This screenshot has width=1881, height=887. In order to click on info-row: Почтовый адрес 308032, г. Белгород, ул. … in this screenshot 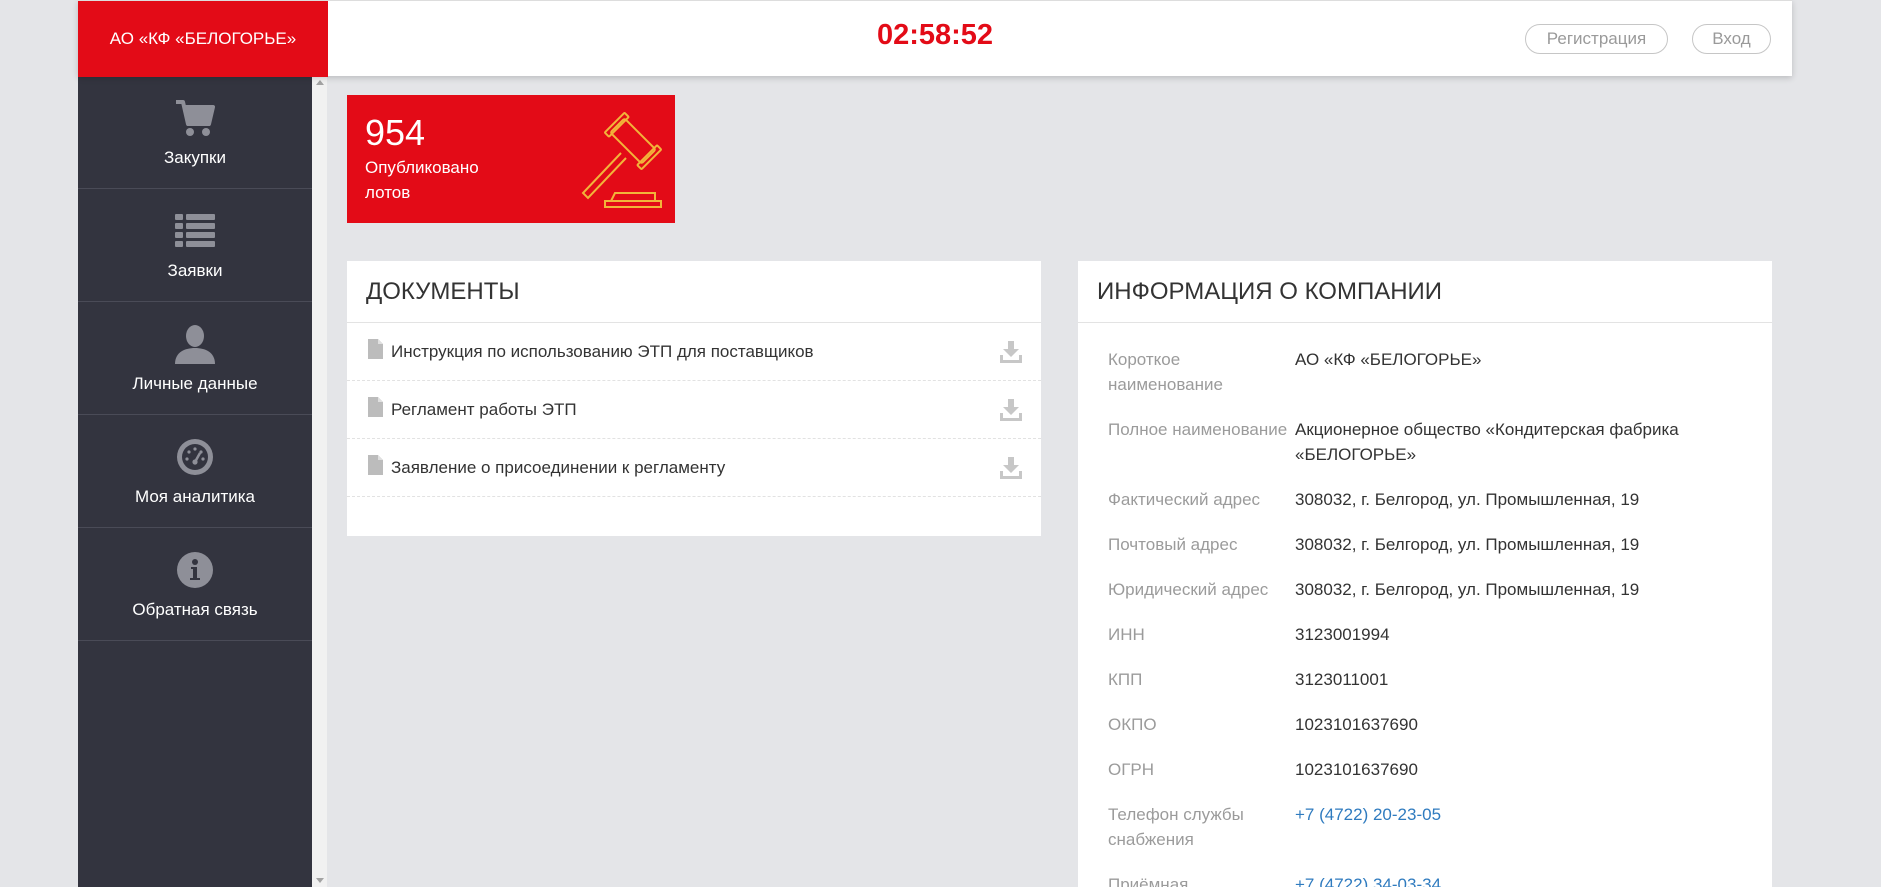, I will do `click(1425, 544)`.